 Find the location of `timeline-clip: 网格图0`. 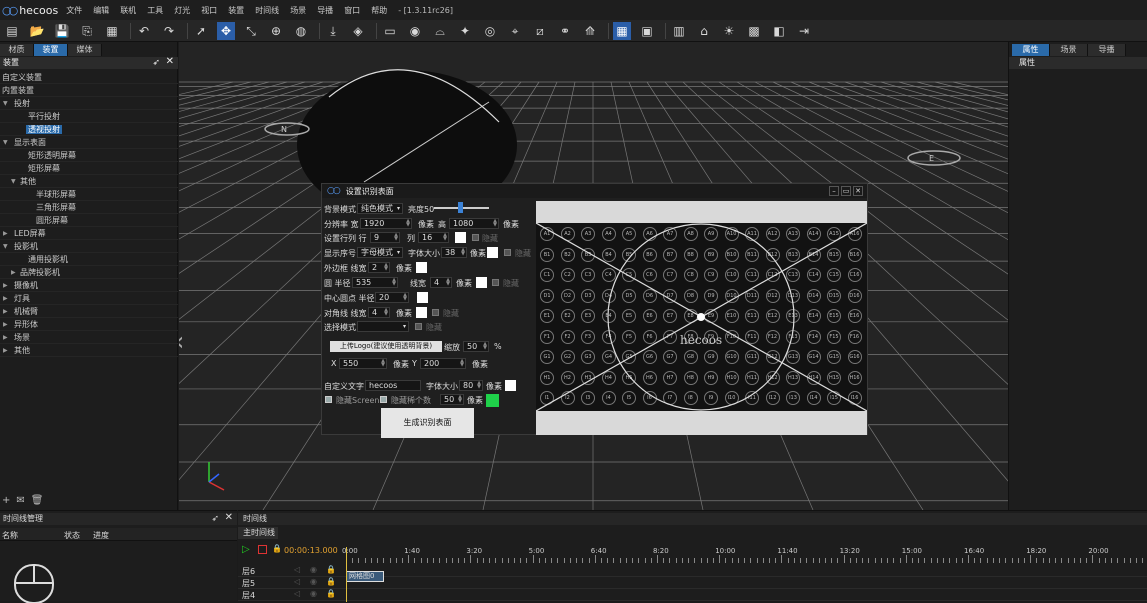

timeline-clip: 网格图0 is located at coordinates (365, 576).